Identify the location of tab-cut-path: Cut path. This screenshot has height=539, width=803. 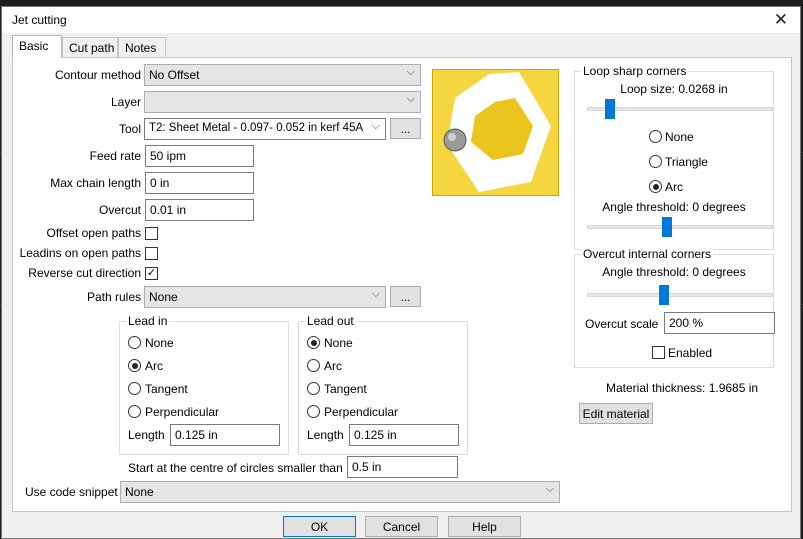
(90, 47).